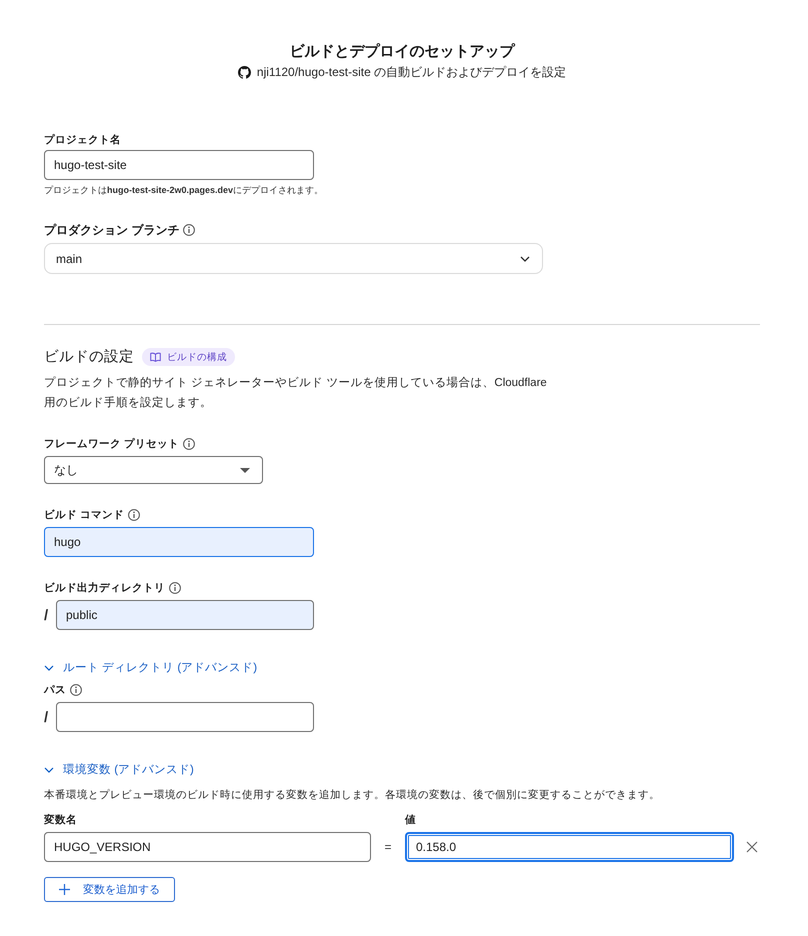  I want to click on command-field: hugo, so click(179, 542).